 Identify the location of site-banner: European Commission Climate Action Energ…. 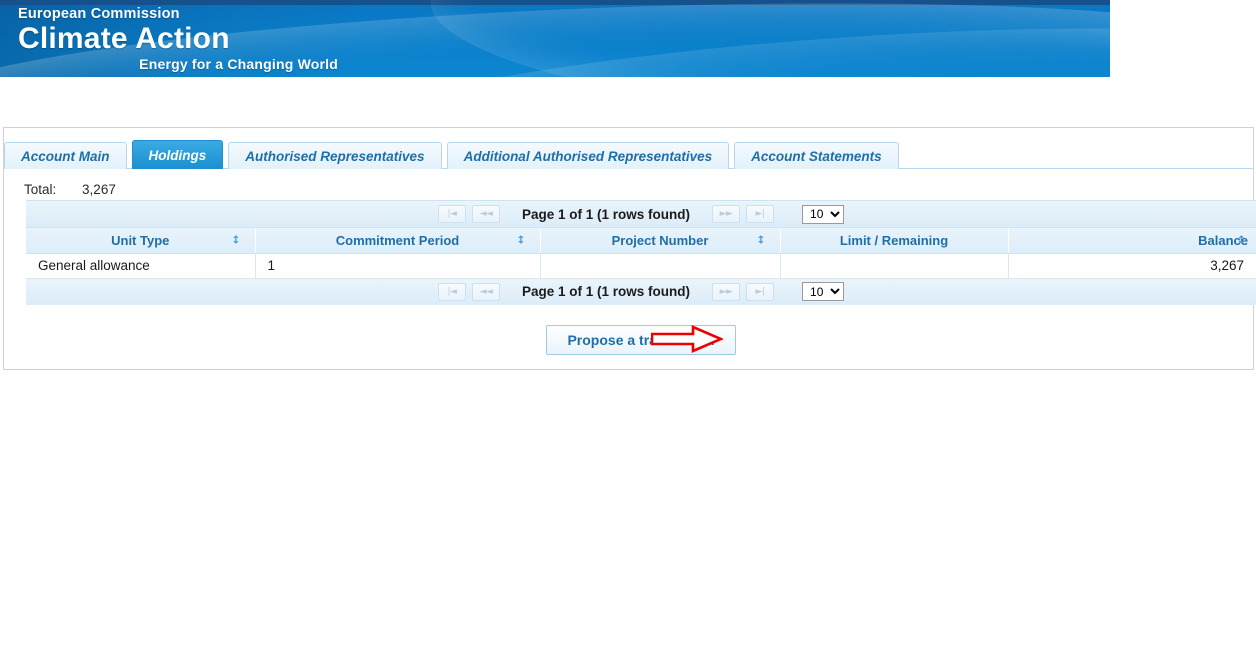
(555, 38).